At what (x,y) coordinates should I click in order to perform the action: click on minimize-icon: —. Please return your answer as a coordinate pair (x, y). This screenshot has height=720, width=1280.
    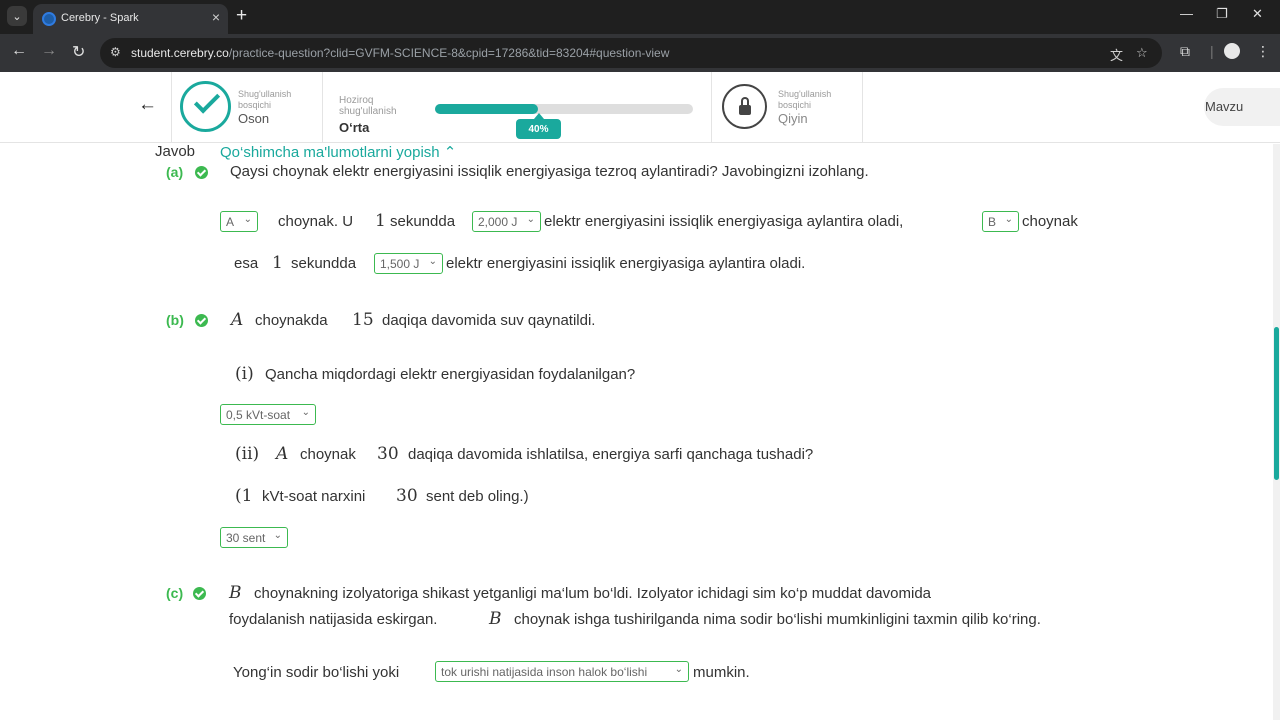
    Looking at the image, I should click on (1186, 13).